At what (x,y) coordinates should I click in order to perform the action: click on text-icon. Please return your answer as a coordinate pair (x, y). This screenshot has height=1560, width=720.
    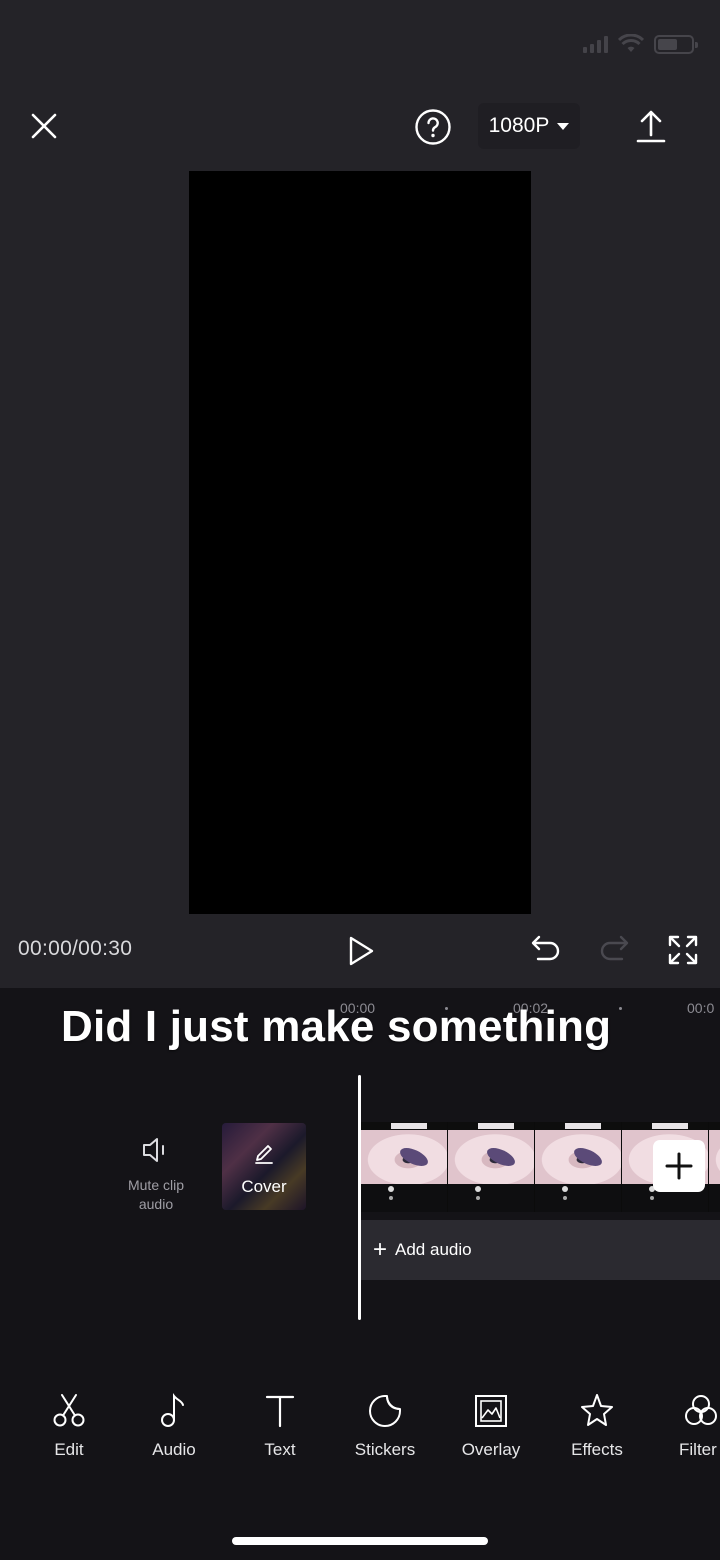
    Looking at the image, I should click on (280, 1411).